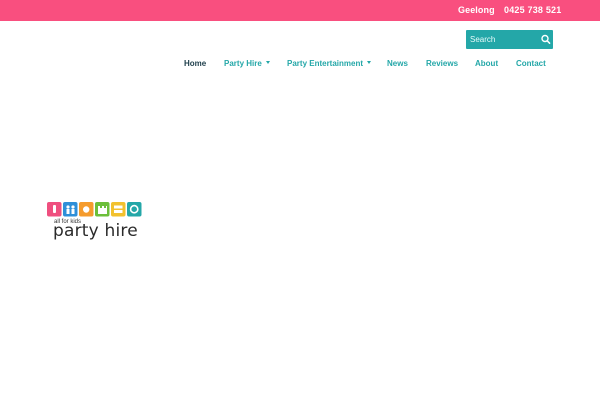 The height and width of the screenshot is (400, 600). What do you see at coordinates (325, 63) in the screenshot?
I see `nav-party-entertainment-label: Party Entertainment` at bounding box center [325, 63].